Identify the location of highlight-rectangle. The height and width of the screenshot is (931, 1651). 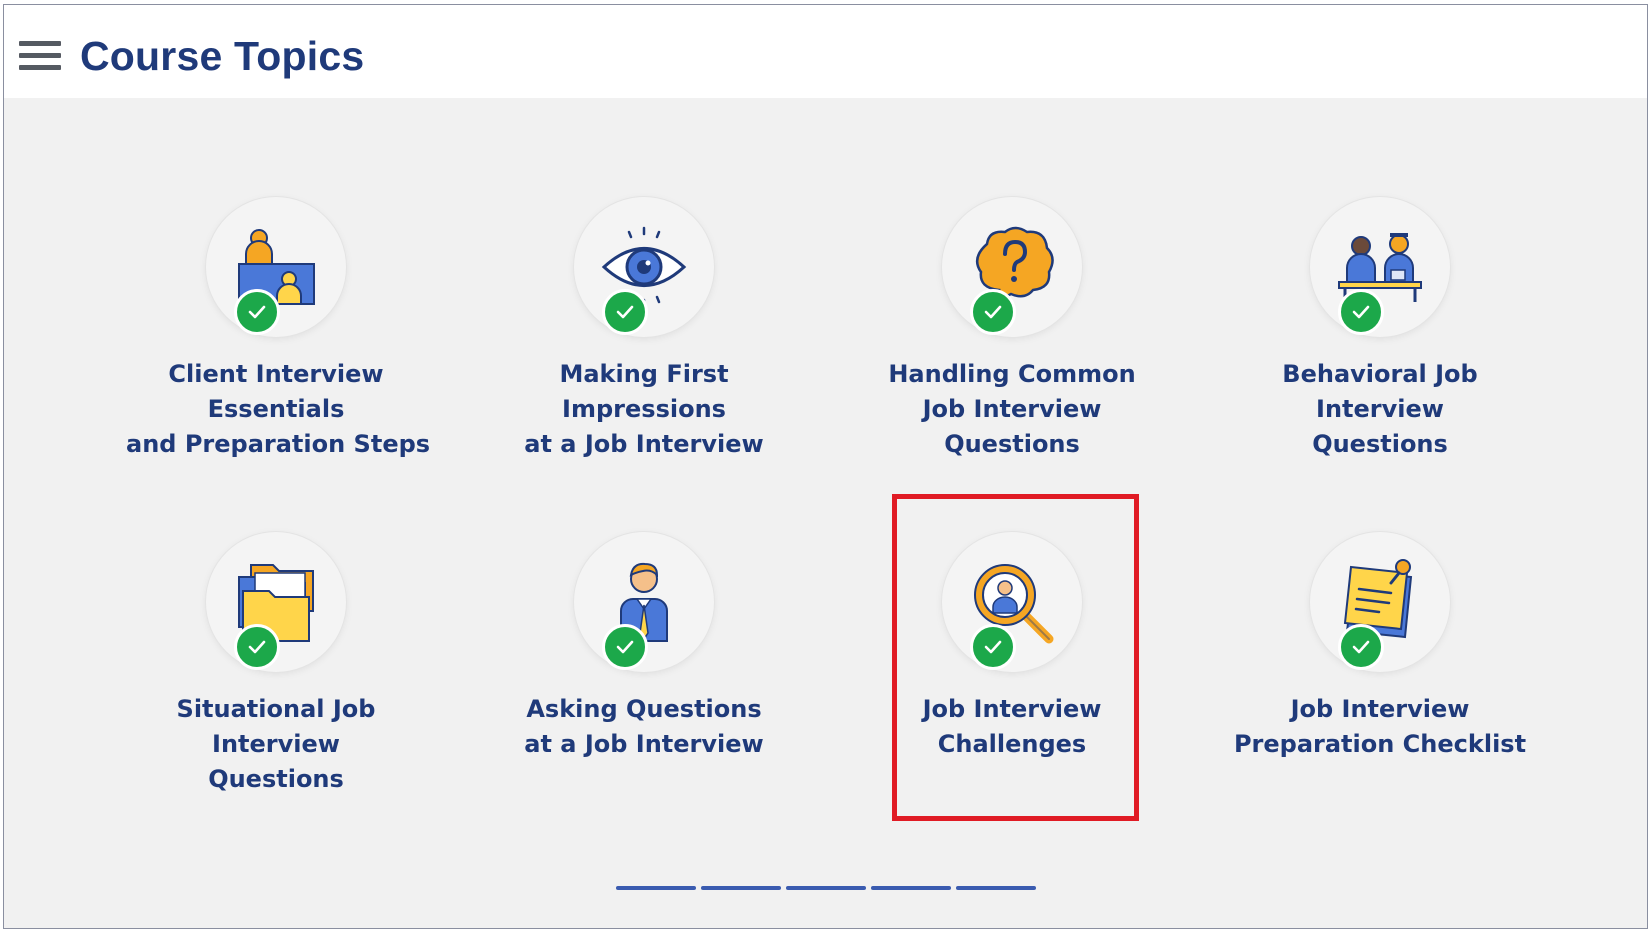
(1015, 657).